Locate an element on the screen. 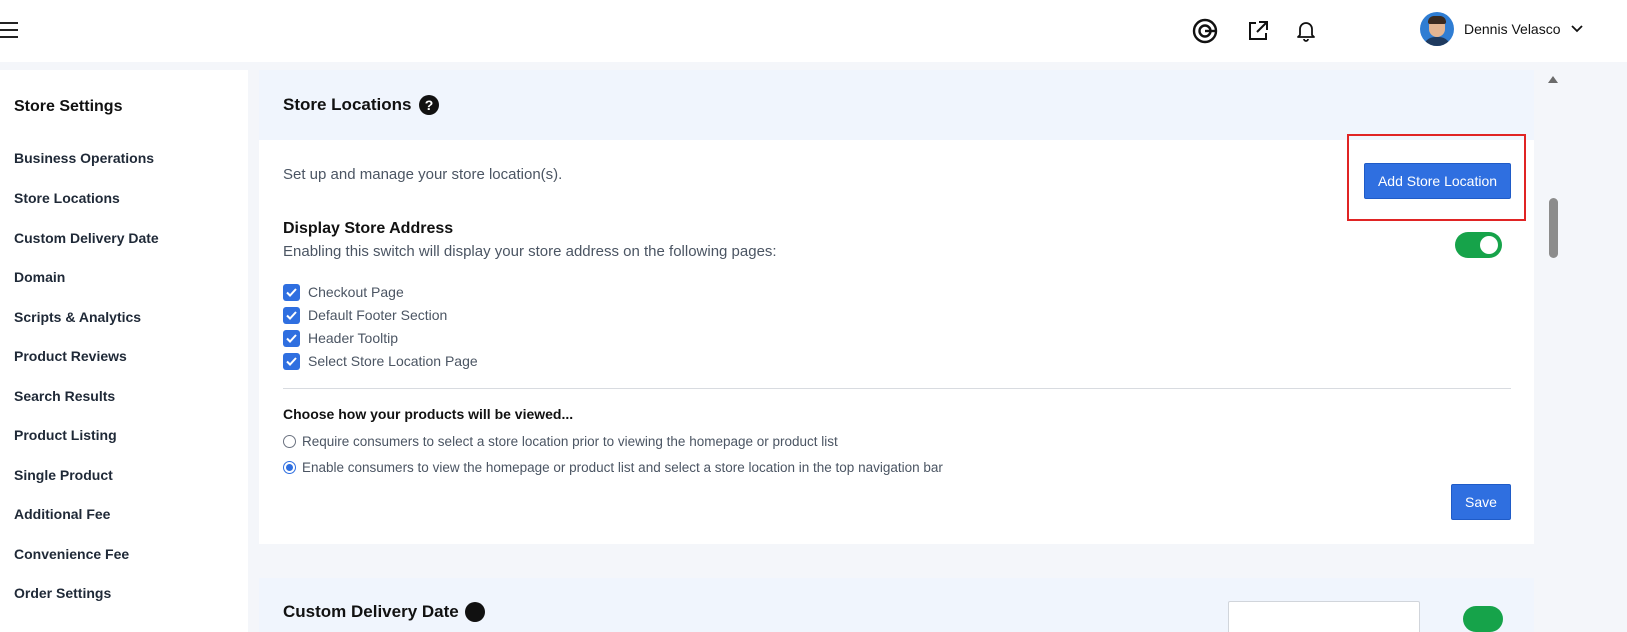  radio-selected-icon is located at coordinates (289, 467).